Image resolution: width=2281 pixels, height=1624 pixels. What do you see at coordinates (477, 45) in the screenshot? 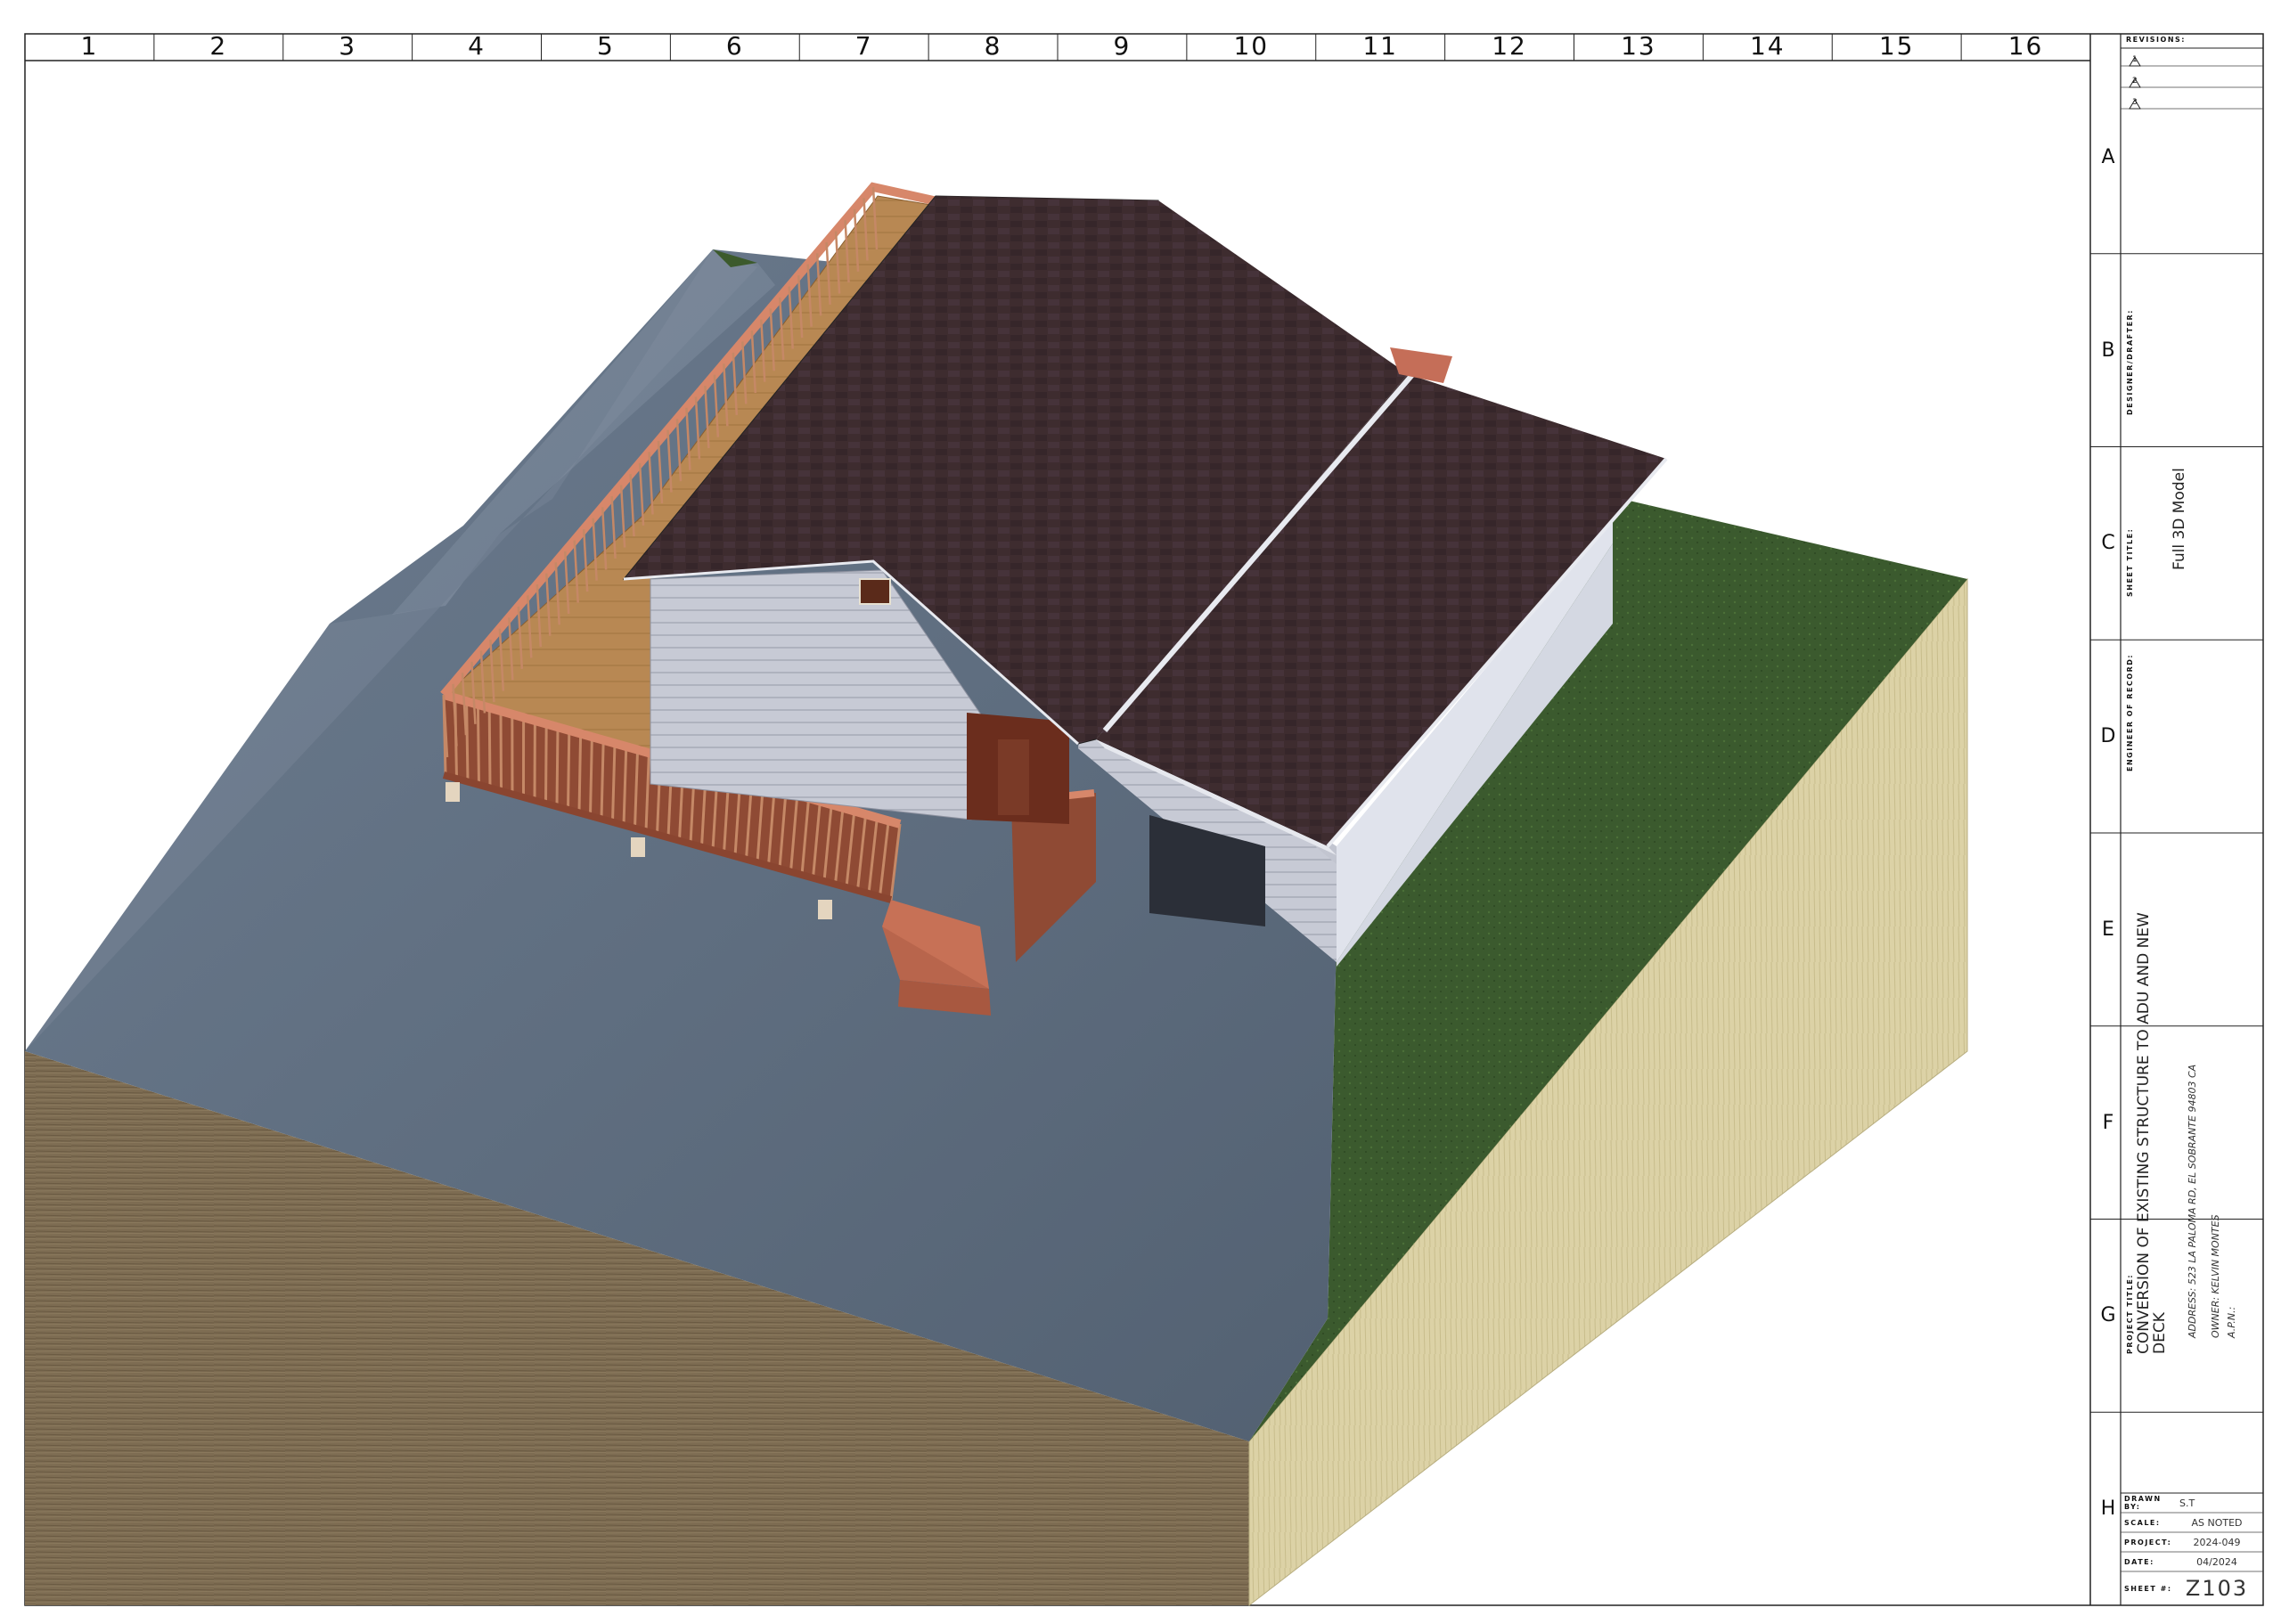
I see `column-label-4: 4` at bounding box center [477, 45].